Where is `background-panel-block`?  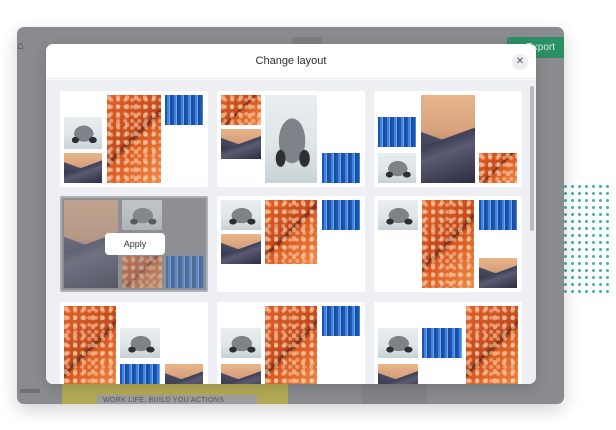 background-panel-block is located at coordinates (394, 393).